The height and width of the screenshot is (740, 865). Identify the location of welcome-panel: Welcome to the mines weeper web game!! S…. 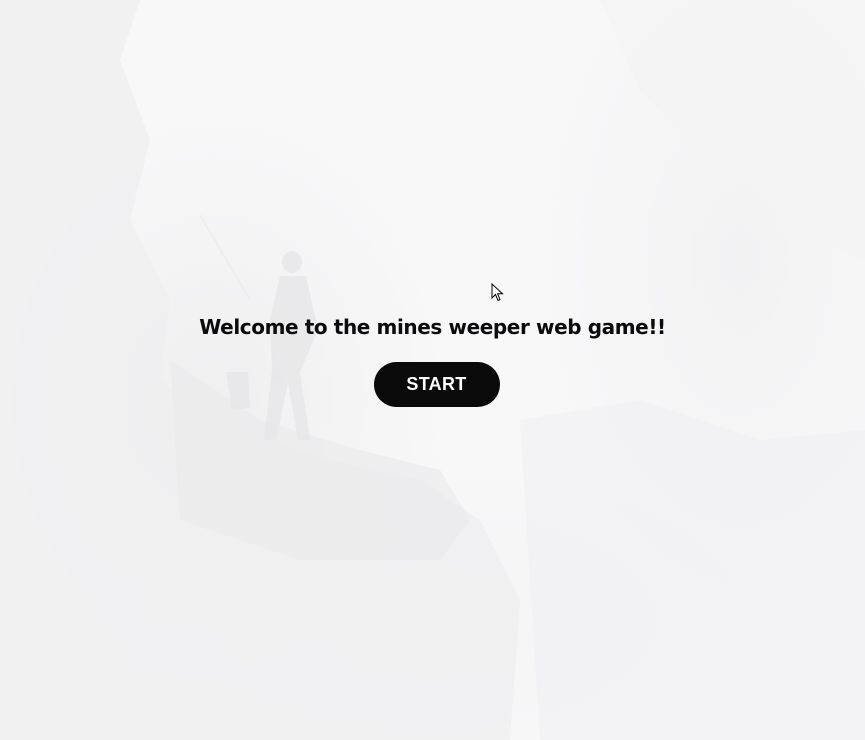
(432, 359).